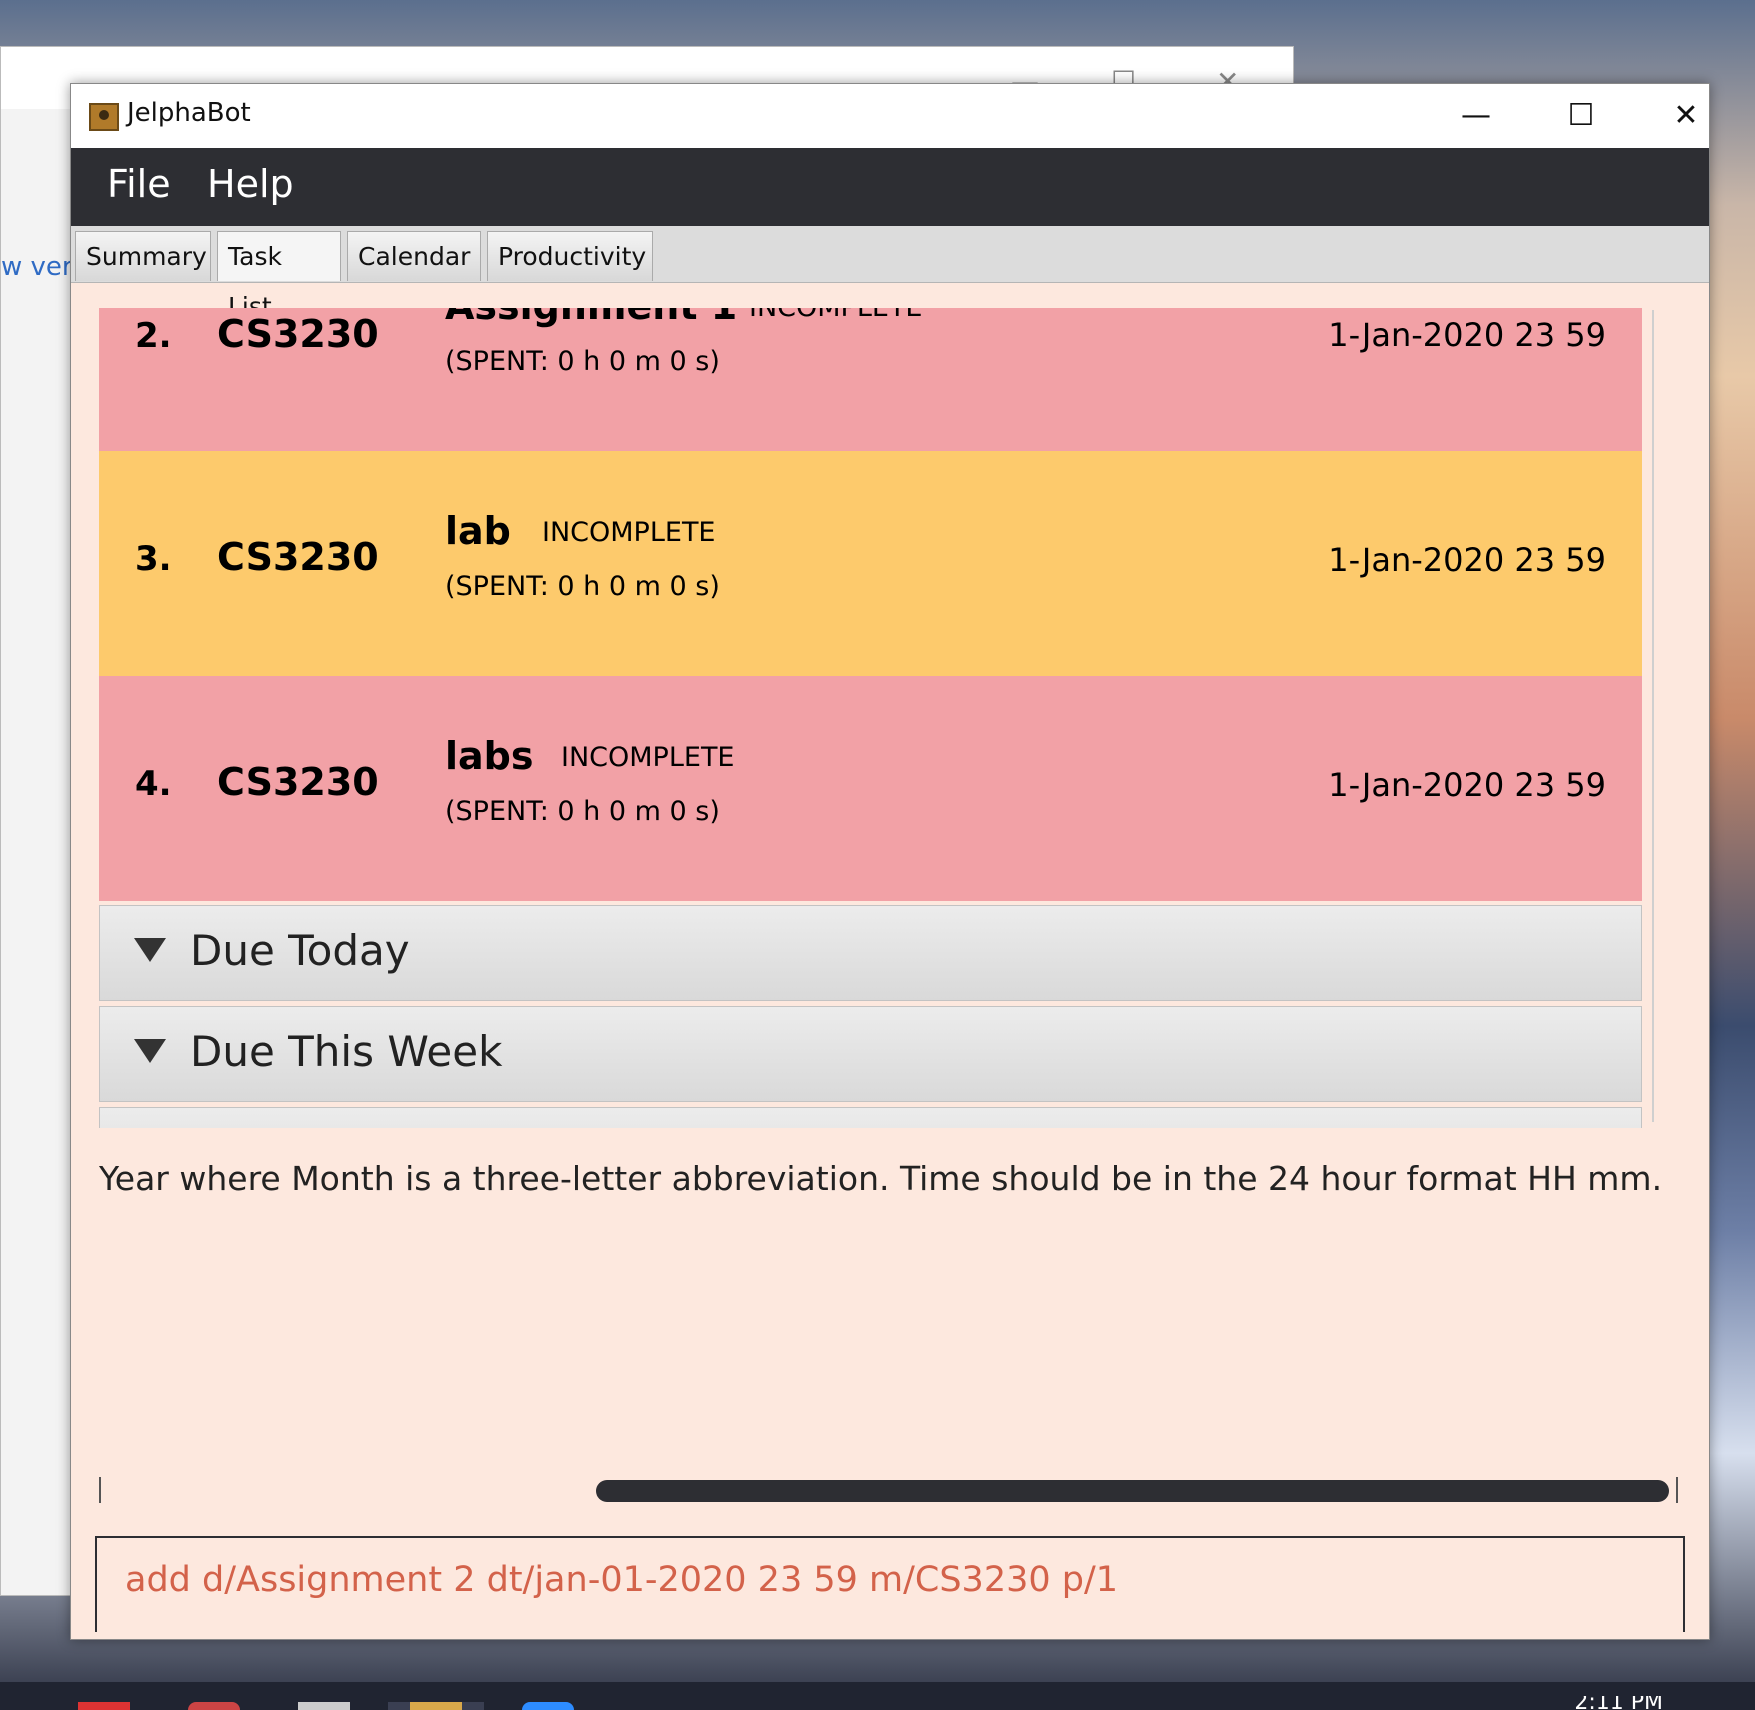 This screenshot has height=1710, width=1755. Describe the element at coordinates (478, 531) in the screenshot. I see `task-name: lab` at that location.